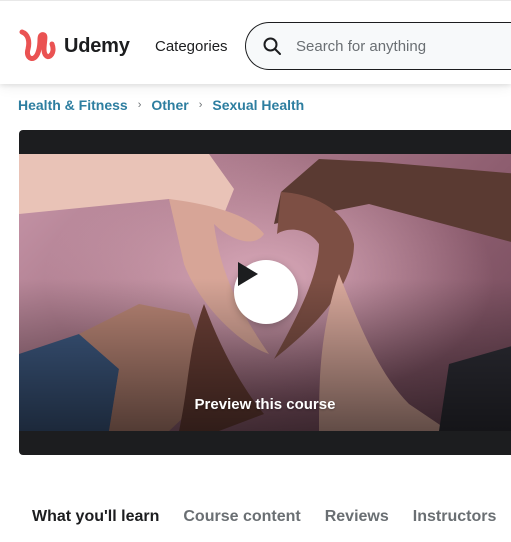 The height and width of the screenshot is (542, 511). What do you see at coordinates (272, 46) in the screenshot?
I see `search-icon` at bounding box center [272, 46].